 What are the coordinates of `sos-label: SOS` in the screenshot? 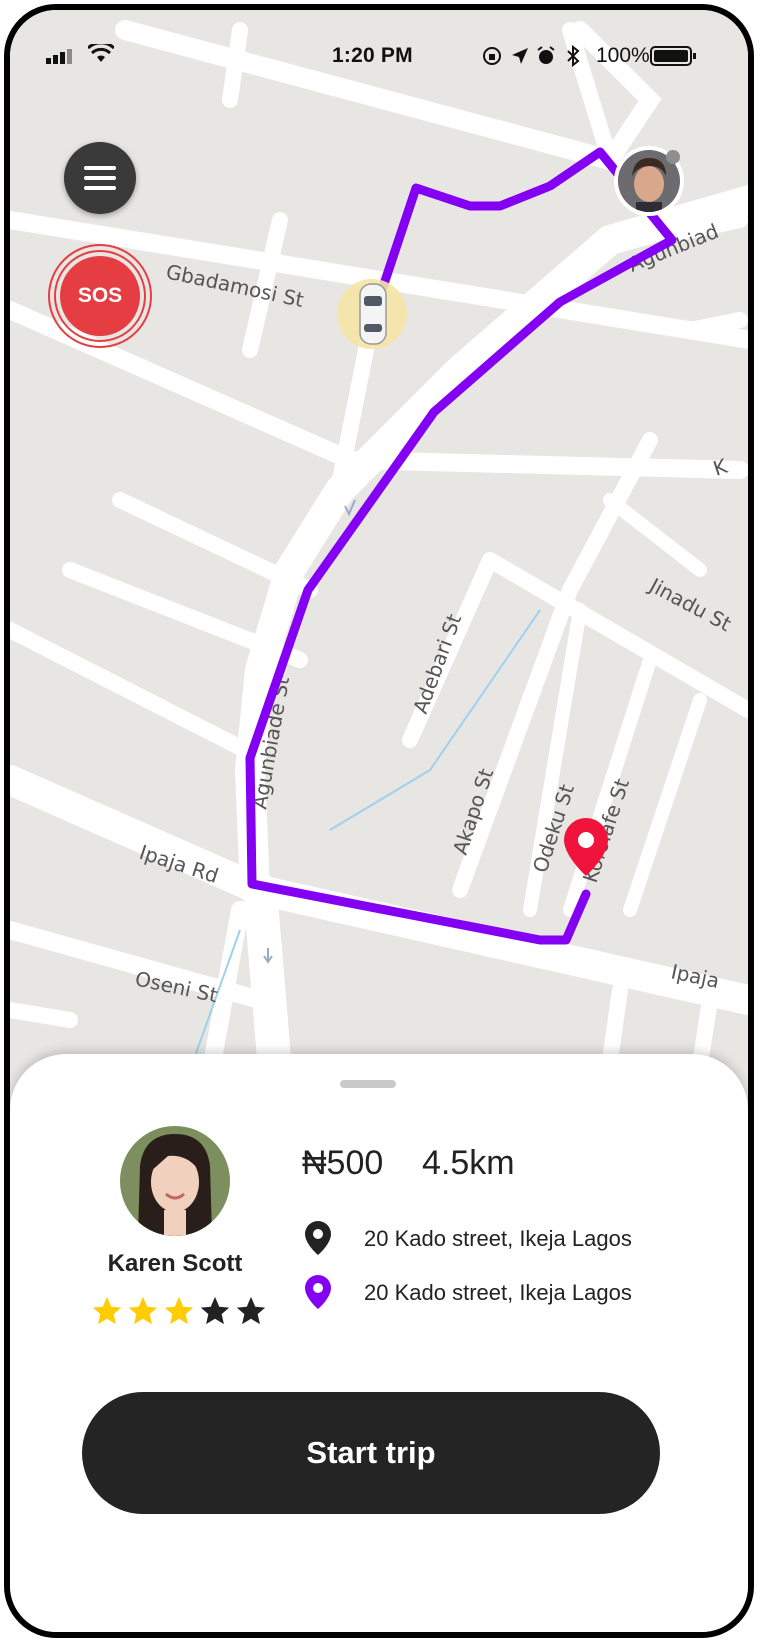 It's located at (100, 296).